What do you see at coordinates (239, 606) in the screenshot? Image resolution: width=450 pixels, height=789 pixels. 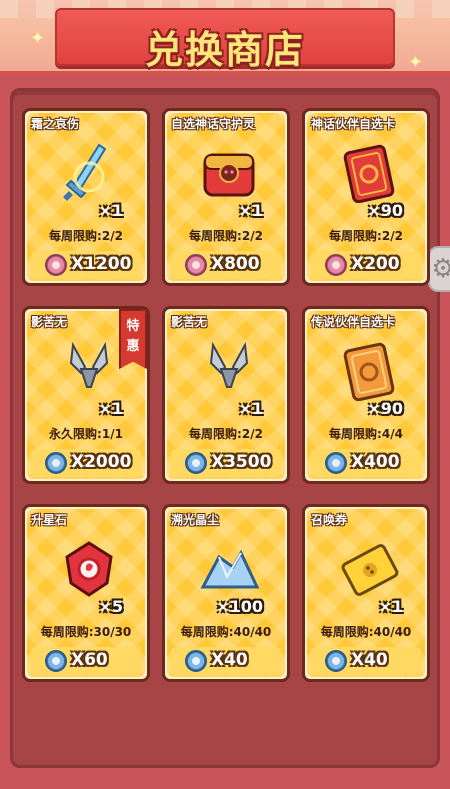 I see `item-quantity: ×100` at bounding box center [239, 606].